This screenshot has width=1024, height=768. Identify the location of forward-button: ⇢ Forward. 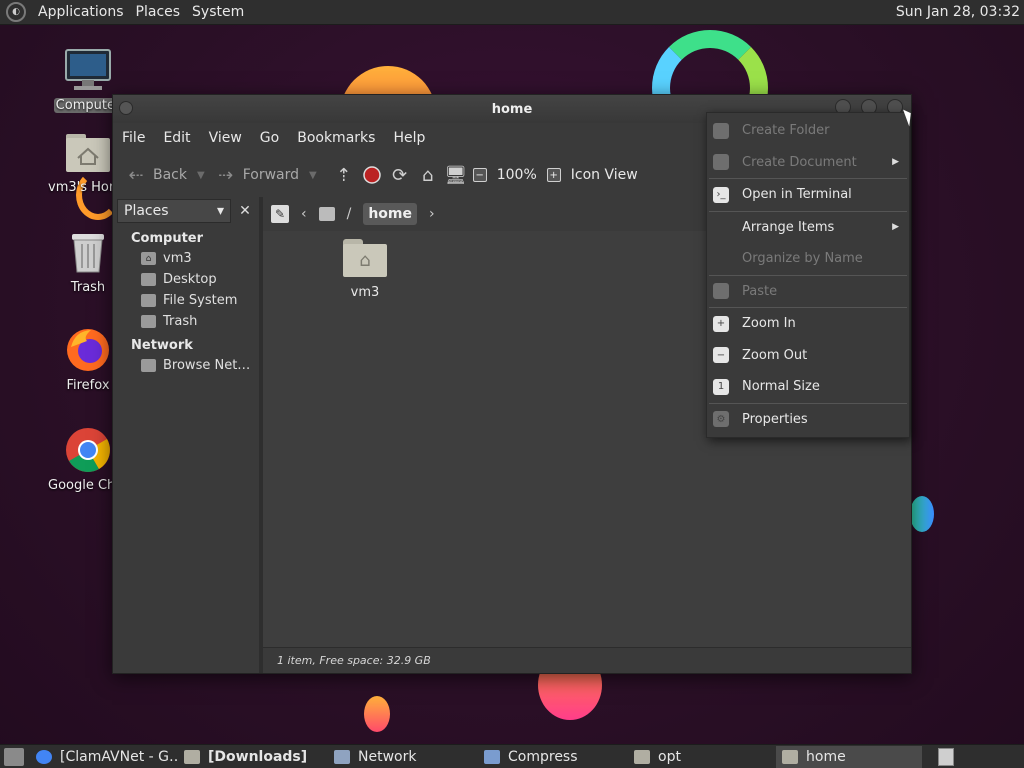
(257, 175).